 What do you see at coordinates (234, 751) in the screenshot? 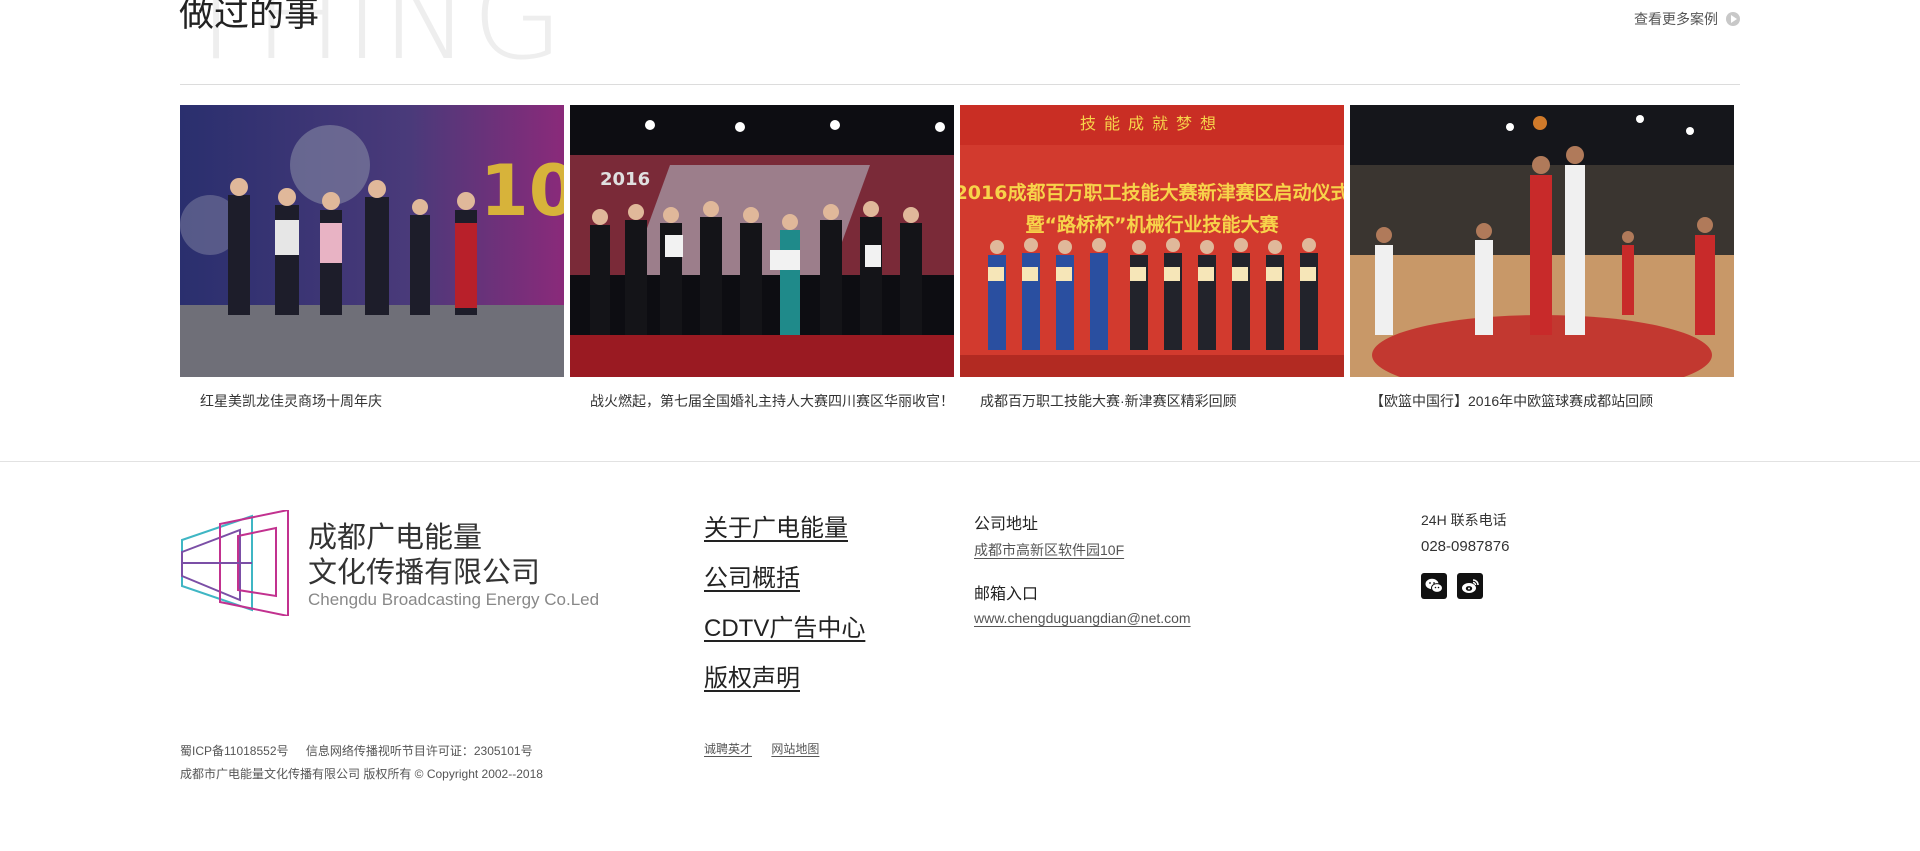
I see `icp-number: 蜀ICP备11018552号` at bounding box center [234, 751].